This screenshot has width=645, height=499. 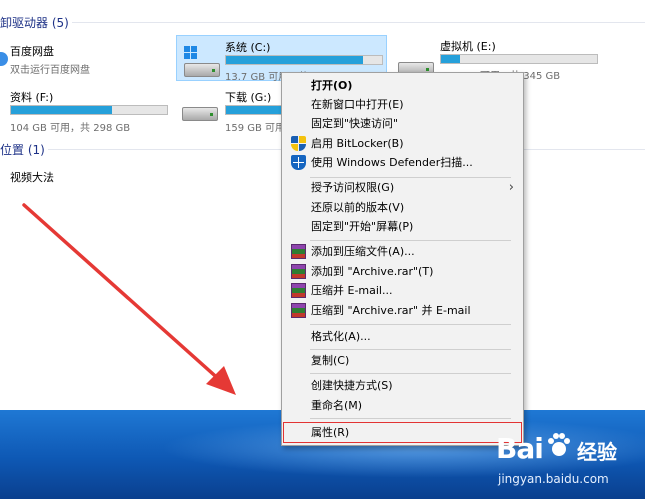 What do you see at coordinates (553, 479) in the screenshot?
I see `watermark-url: jingyan.baidu.com` at bounding box center [553, 479].